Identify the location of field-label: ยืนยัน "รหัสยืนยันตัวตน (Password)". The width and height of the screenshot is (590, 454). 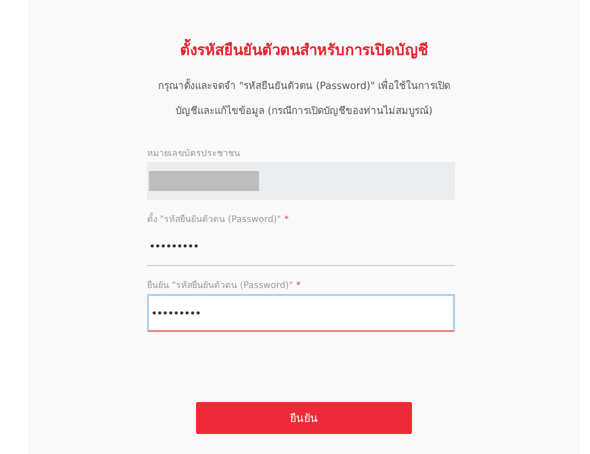
(220, 286).